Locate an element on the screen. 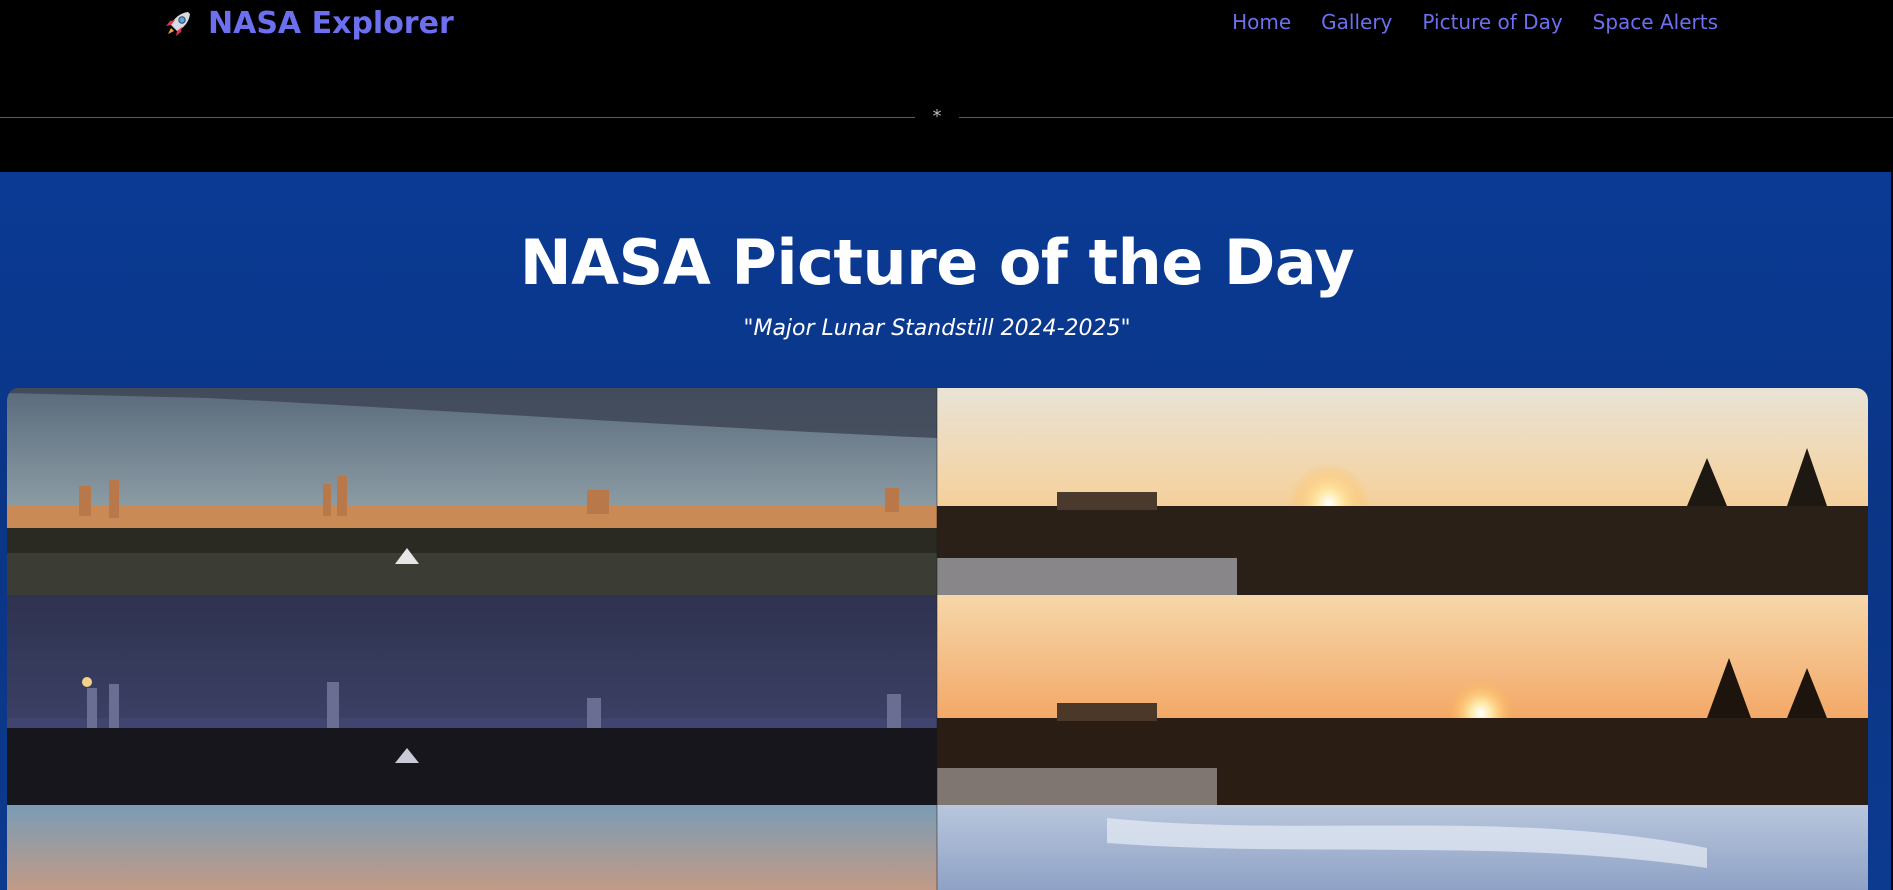  brand-link: NASA Explorer is located at coordinates (308, 23).